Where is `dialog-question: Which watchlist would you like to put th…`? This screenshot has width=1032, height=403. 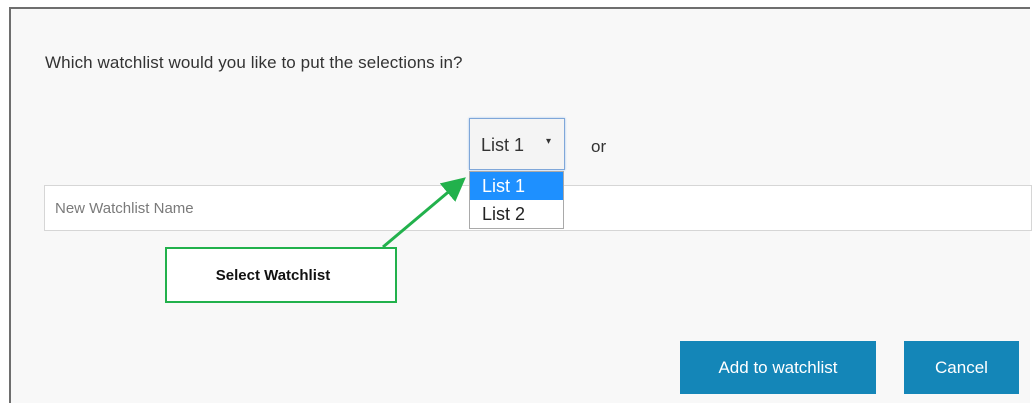 dialog-question: Which watchlist would you like to put th… is located at coordinates (254, 62).